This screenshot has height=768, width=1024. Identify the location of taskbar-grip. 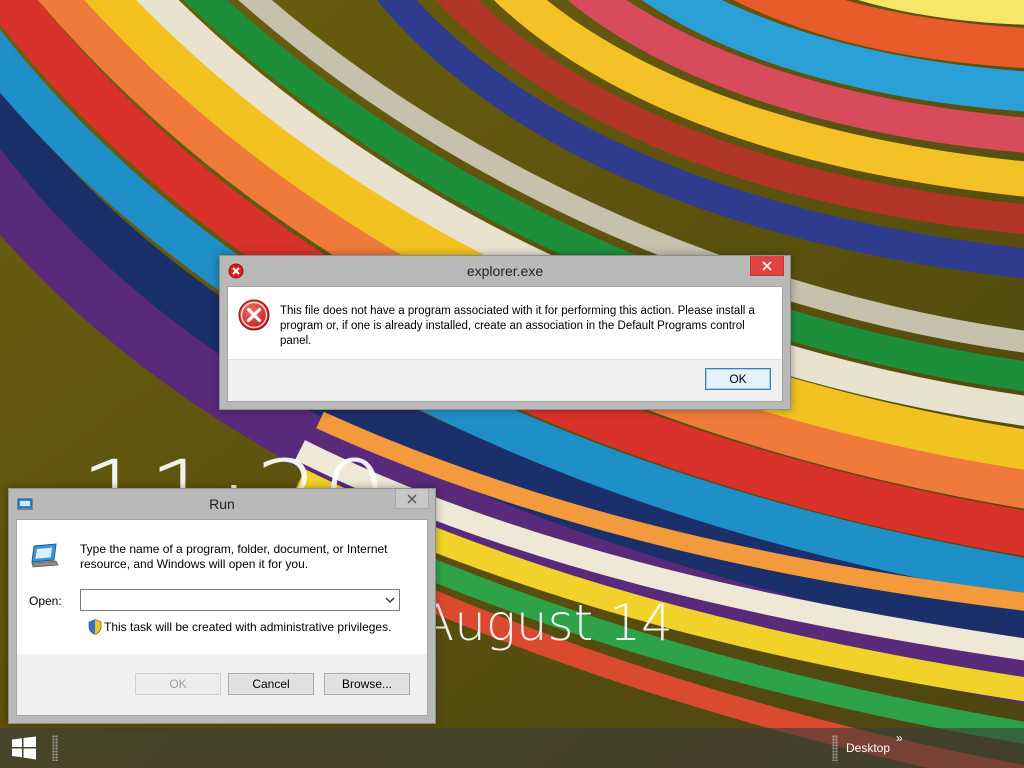
(55, 748).